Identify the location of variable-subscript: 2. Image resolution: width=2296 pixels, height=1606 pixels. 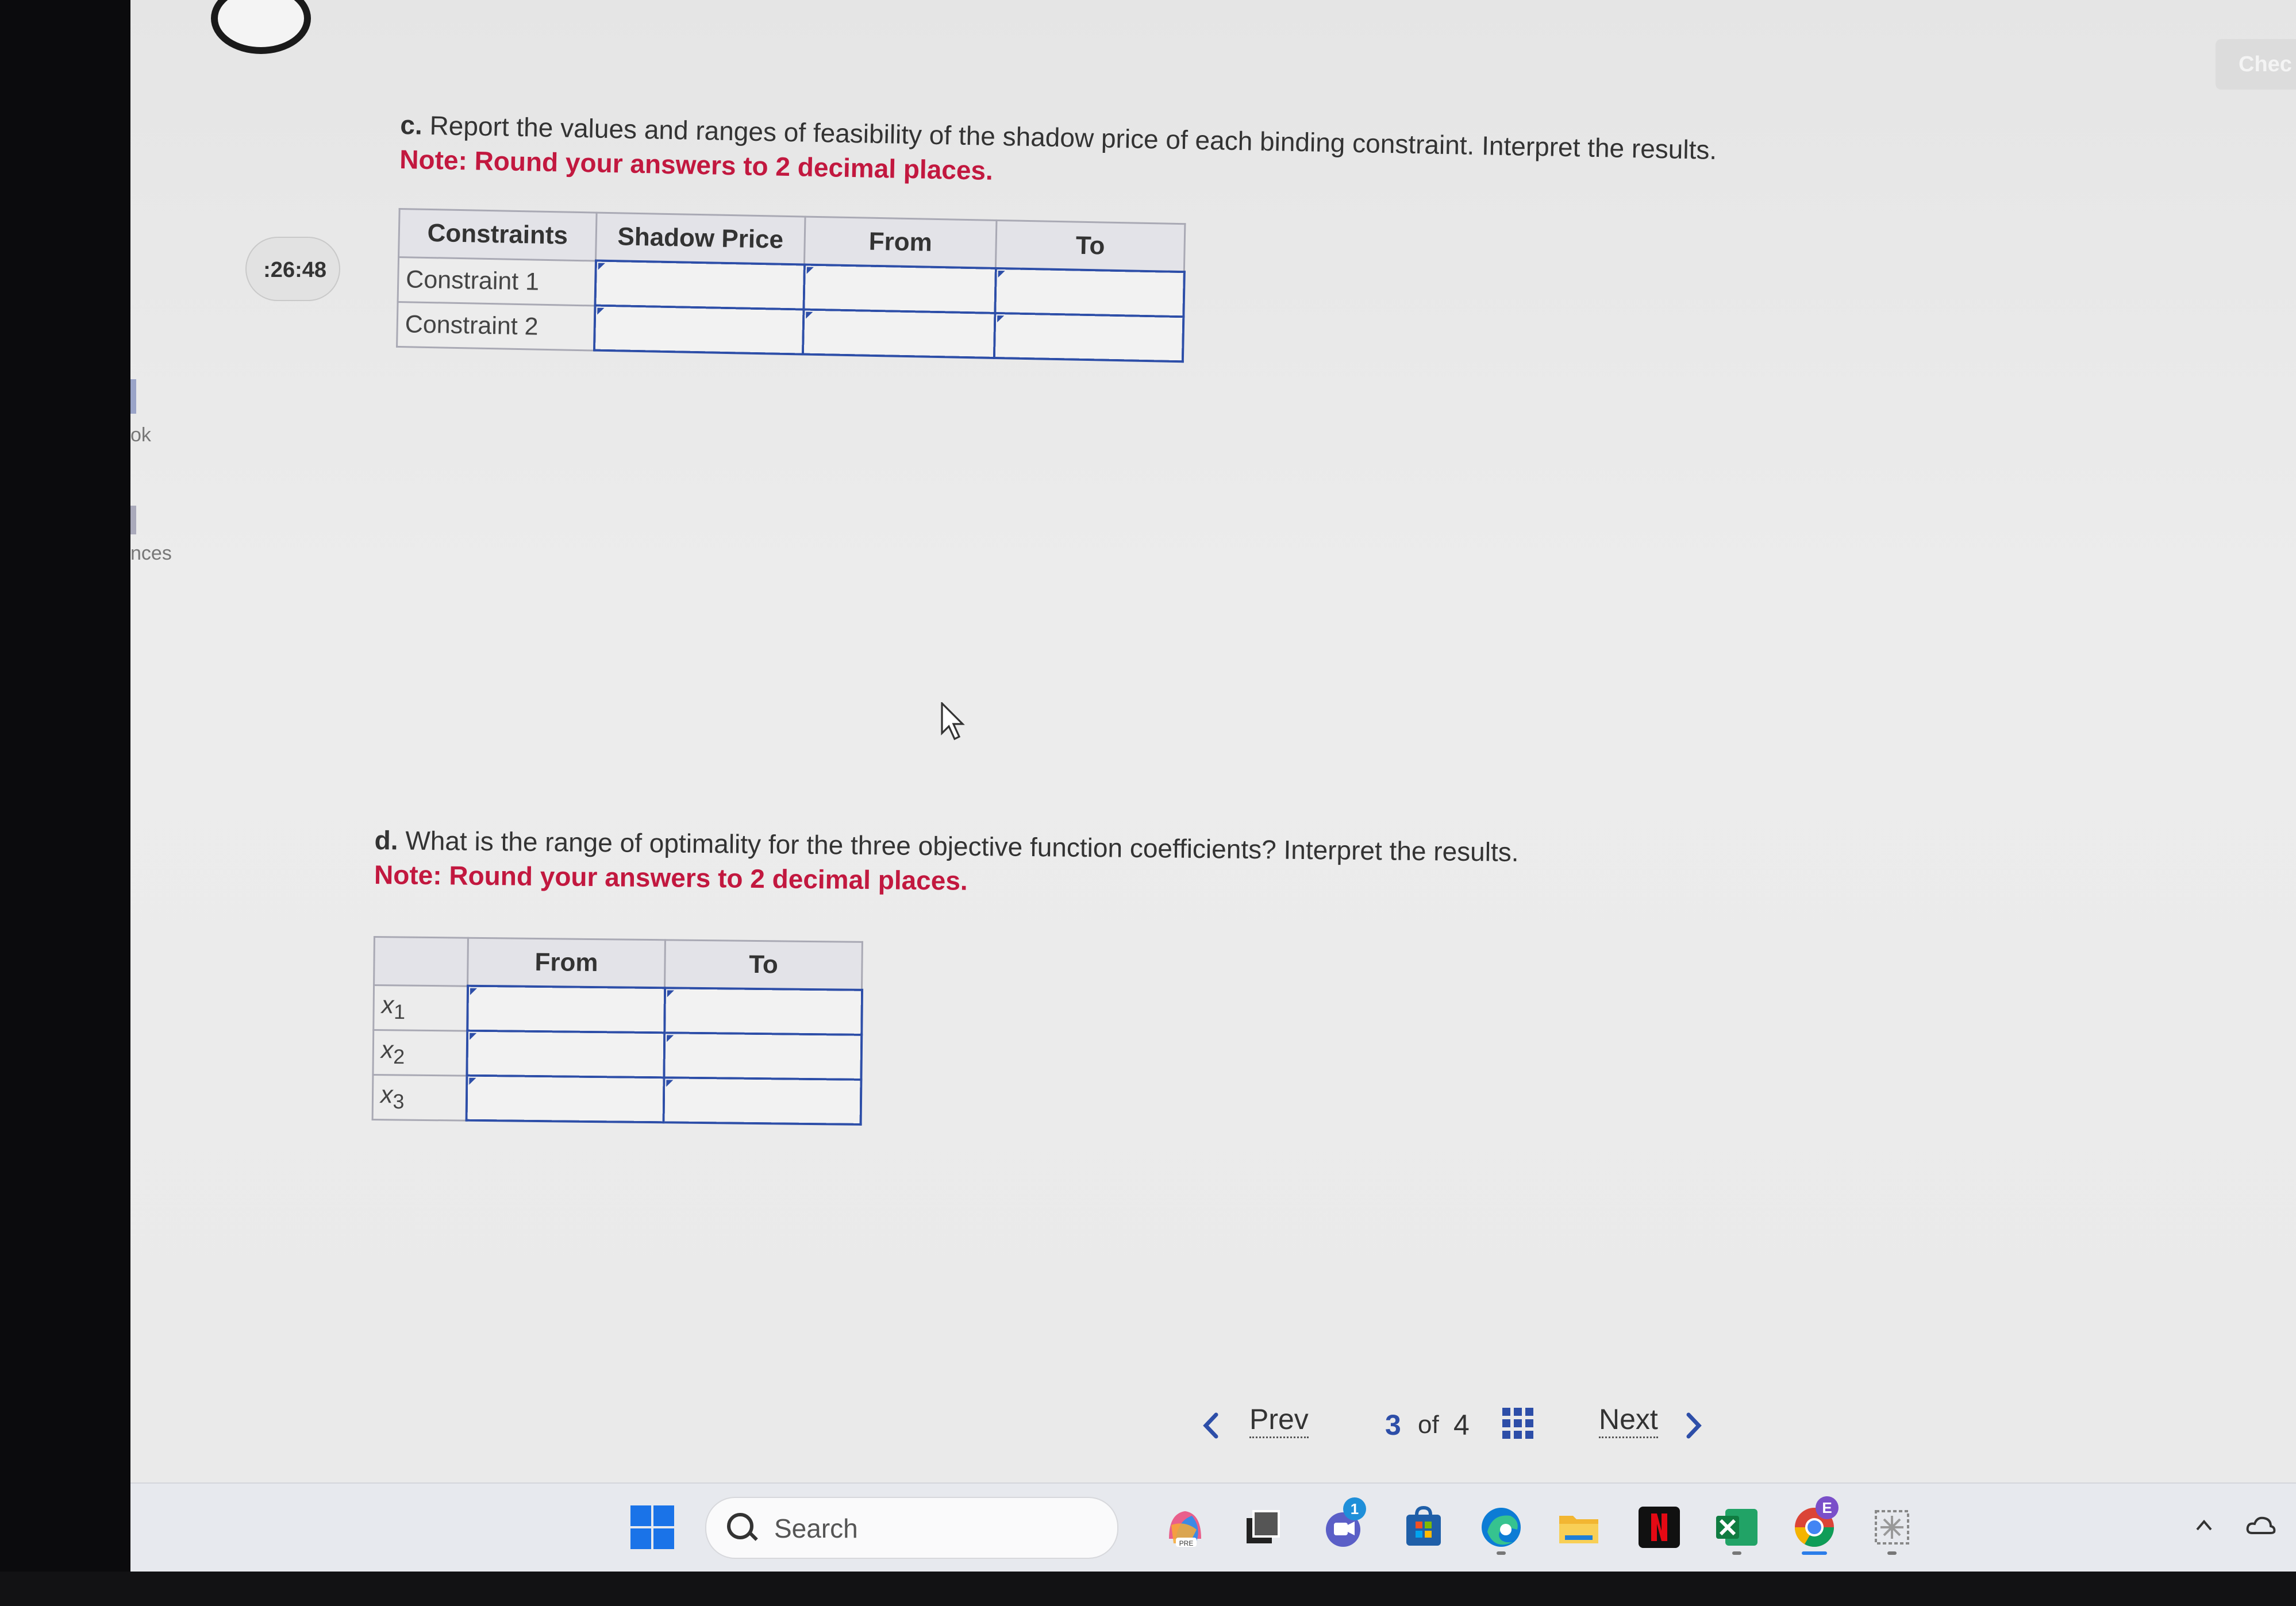
(399, 1056).